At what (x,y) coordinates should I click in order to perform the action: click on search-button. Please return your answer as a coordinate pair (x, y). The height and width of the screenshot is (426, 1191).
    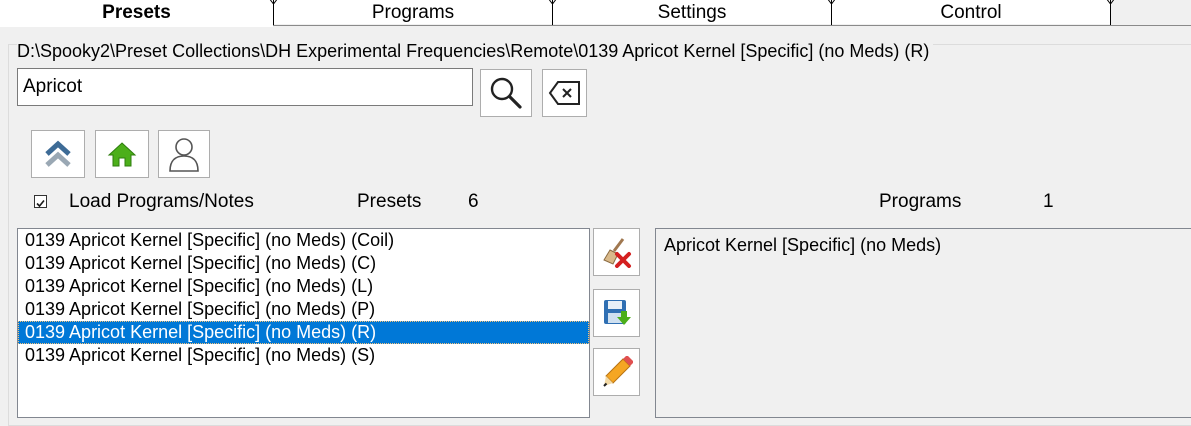
    Looking at the image, I should click on (506, 93).